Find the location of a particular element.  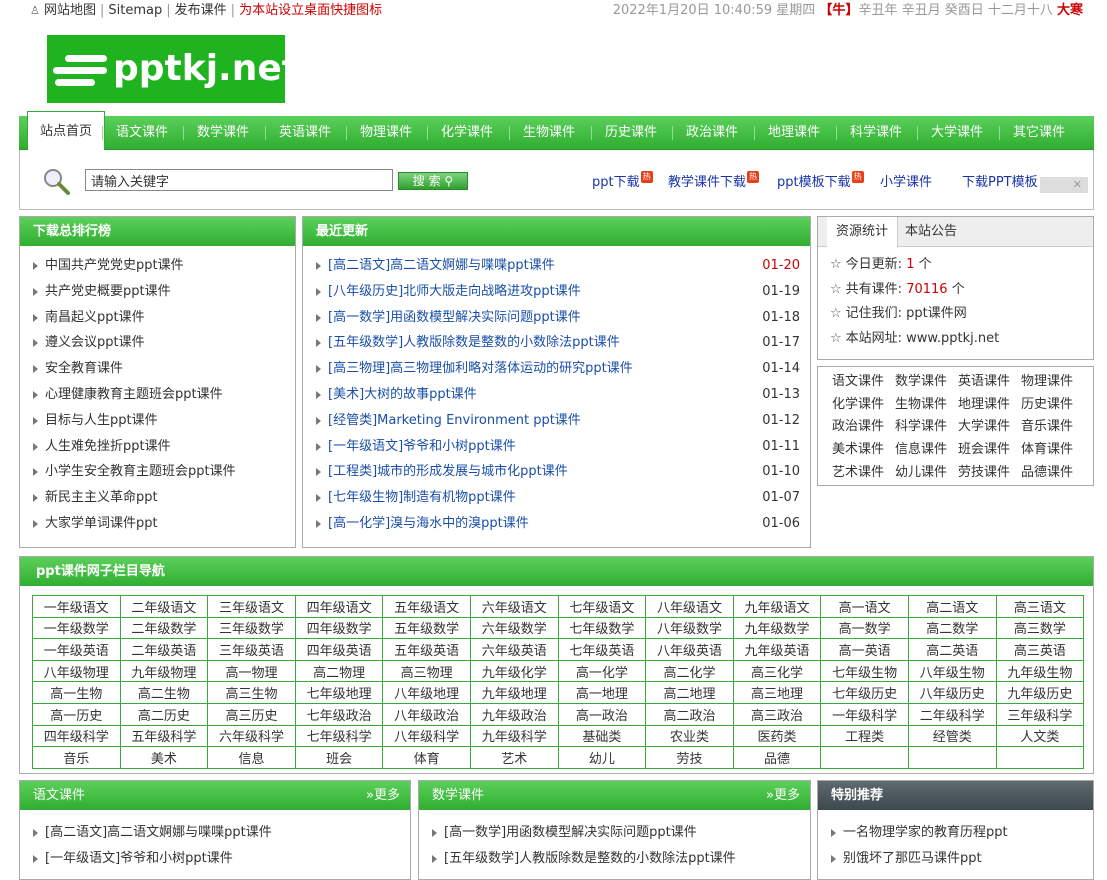

subnav-cell: 基础类 is located at coordinates (602, 736).